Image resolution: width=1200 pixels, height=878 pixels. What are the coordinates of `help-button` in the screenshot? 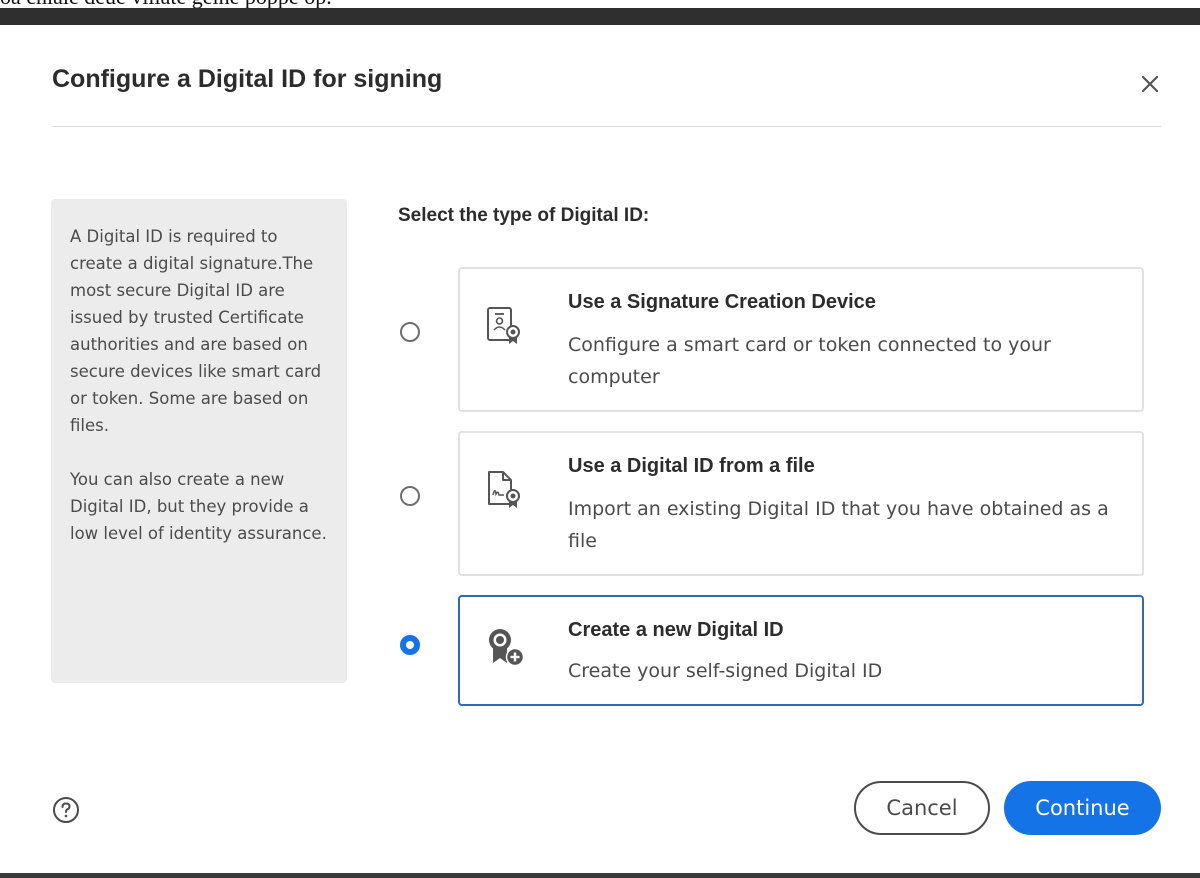 It's located at (66, 810).